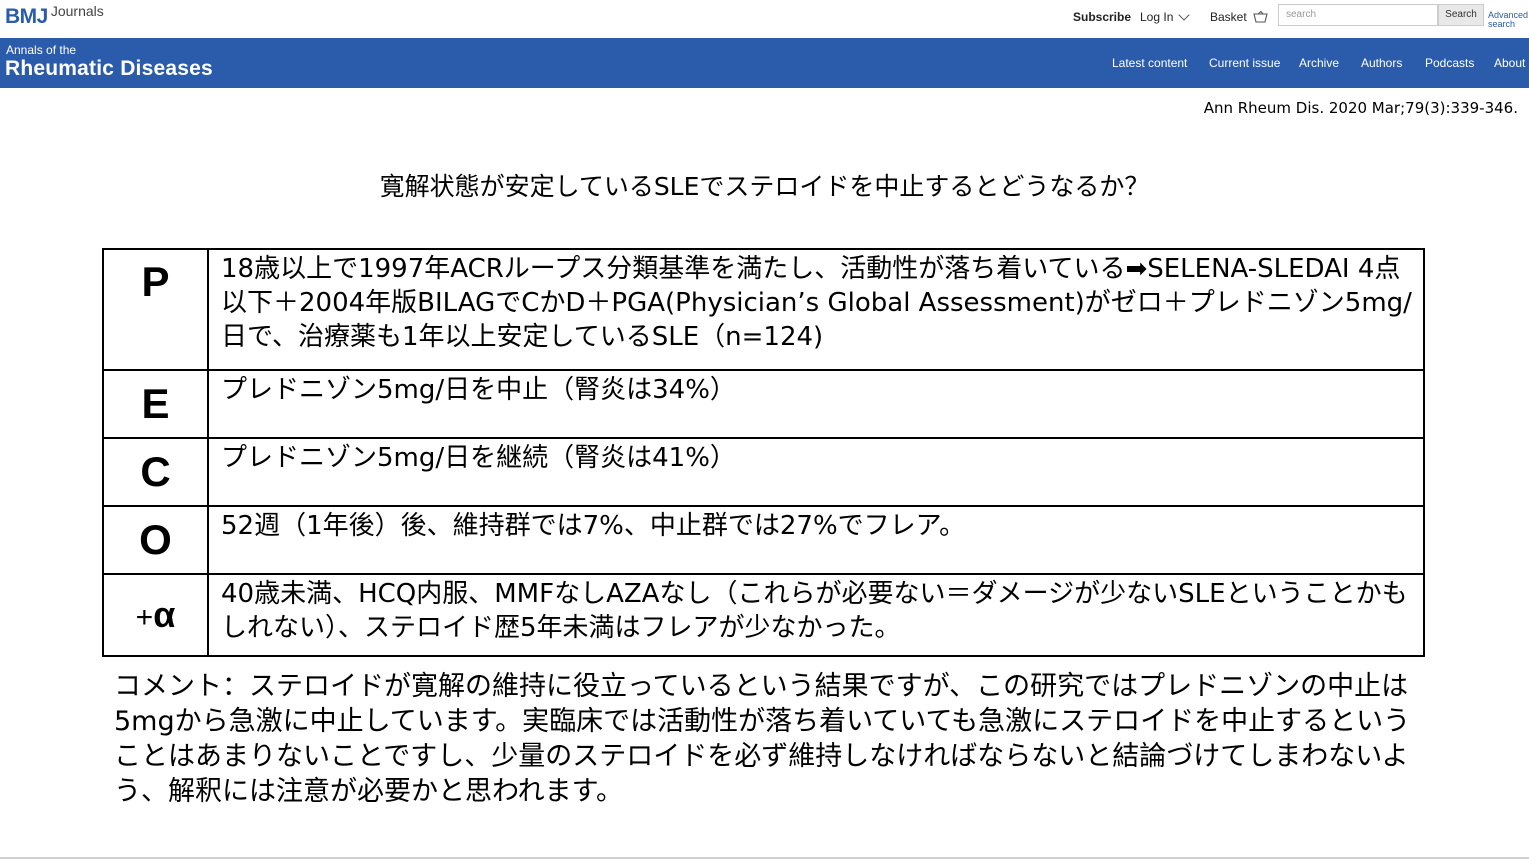  I want to click on basket-icon, so click(1260, 17).